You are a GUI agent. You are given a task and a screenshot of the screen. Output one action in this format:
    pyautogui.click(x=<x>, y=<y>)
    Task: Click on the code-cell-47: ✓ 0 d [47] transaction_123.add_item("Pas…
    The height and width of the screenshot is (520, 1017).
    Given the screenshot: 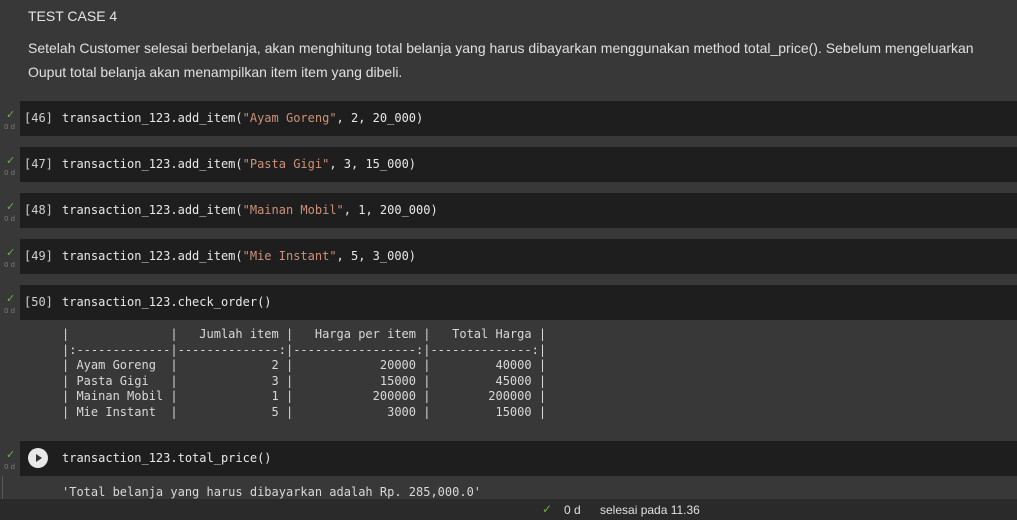 What is the action you would take?
    pyautogui.click(x=508, y=164)
    